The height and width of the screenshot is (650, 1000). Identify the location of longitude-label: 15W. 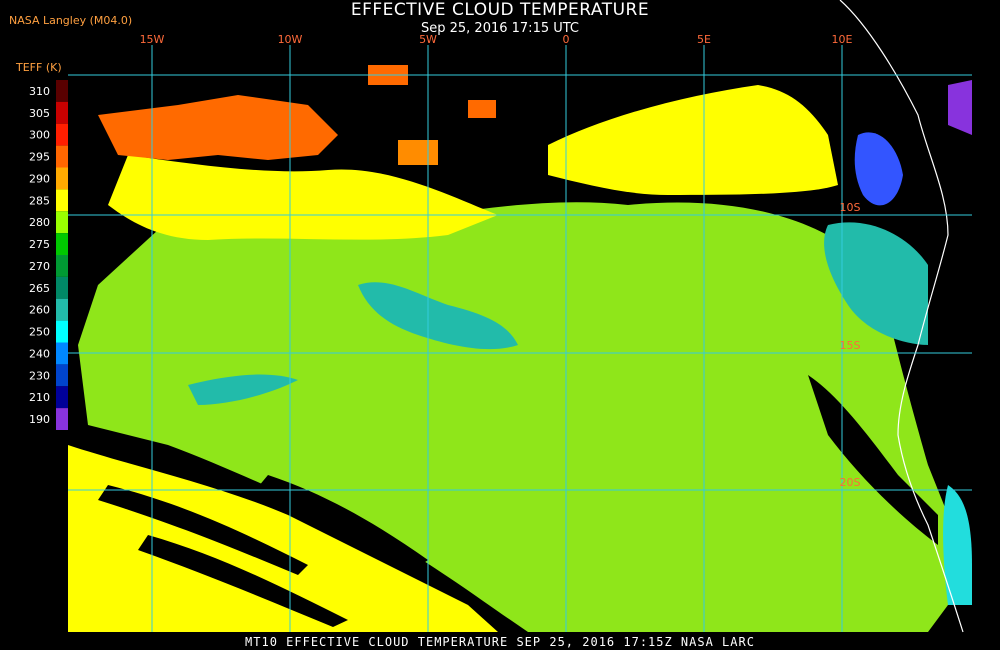
(152, 39).